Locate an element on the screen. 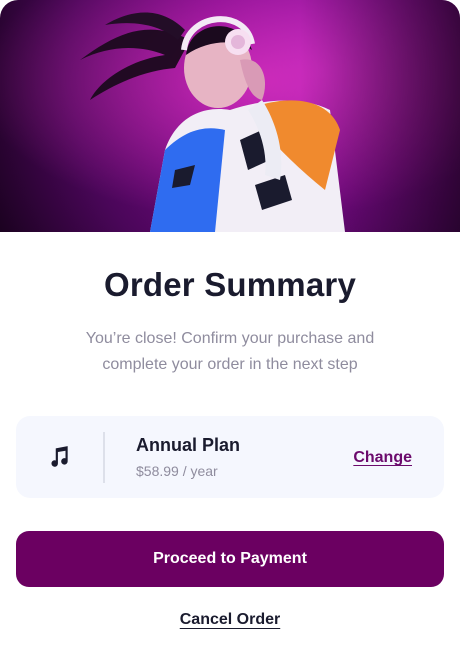 The image size is (460, 665). plan-price: $58.99 / year is located at coordinates (177, 471).